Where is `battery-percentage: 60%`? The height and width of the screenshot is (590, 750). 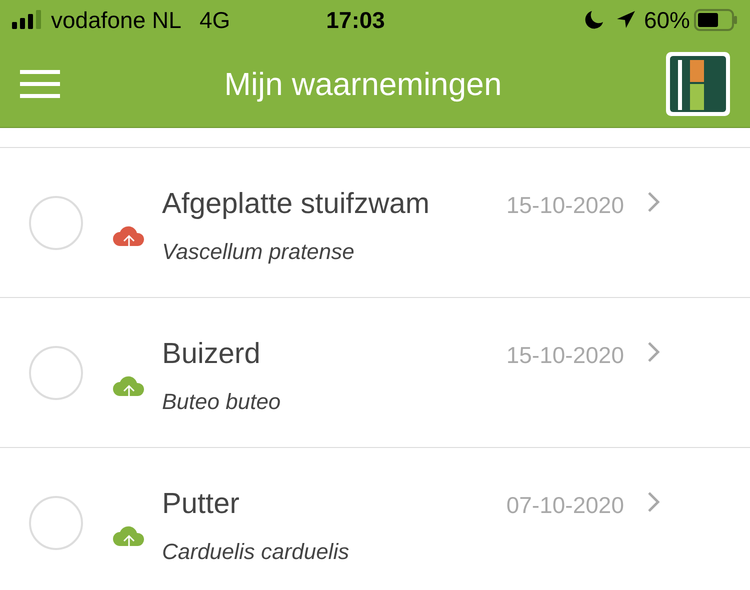
battery-percentage: 60% is located at coordinates (667, 20).